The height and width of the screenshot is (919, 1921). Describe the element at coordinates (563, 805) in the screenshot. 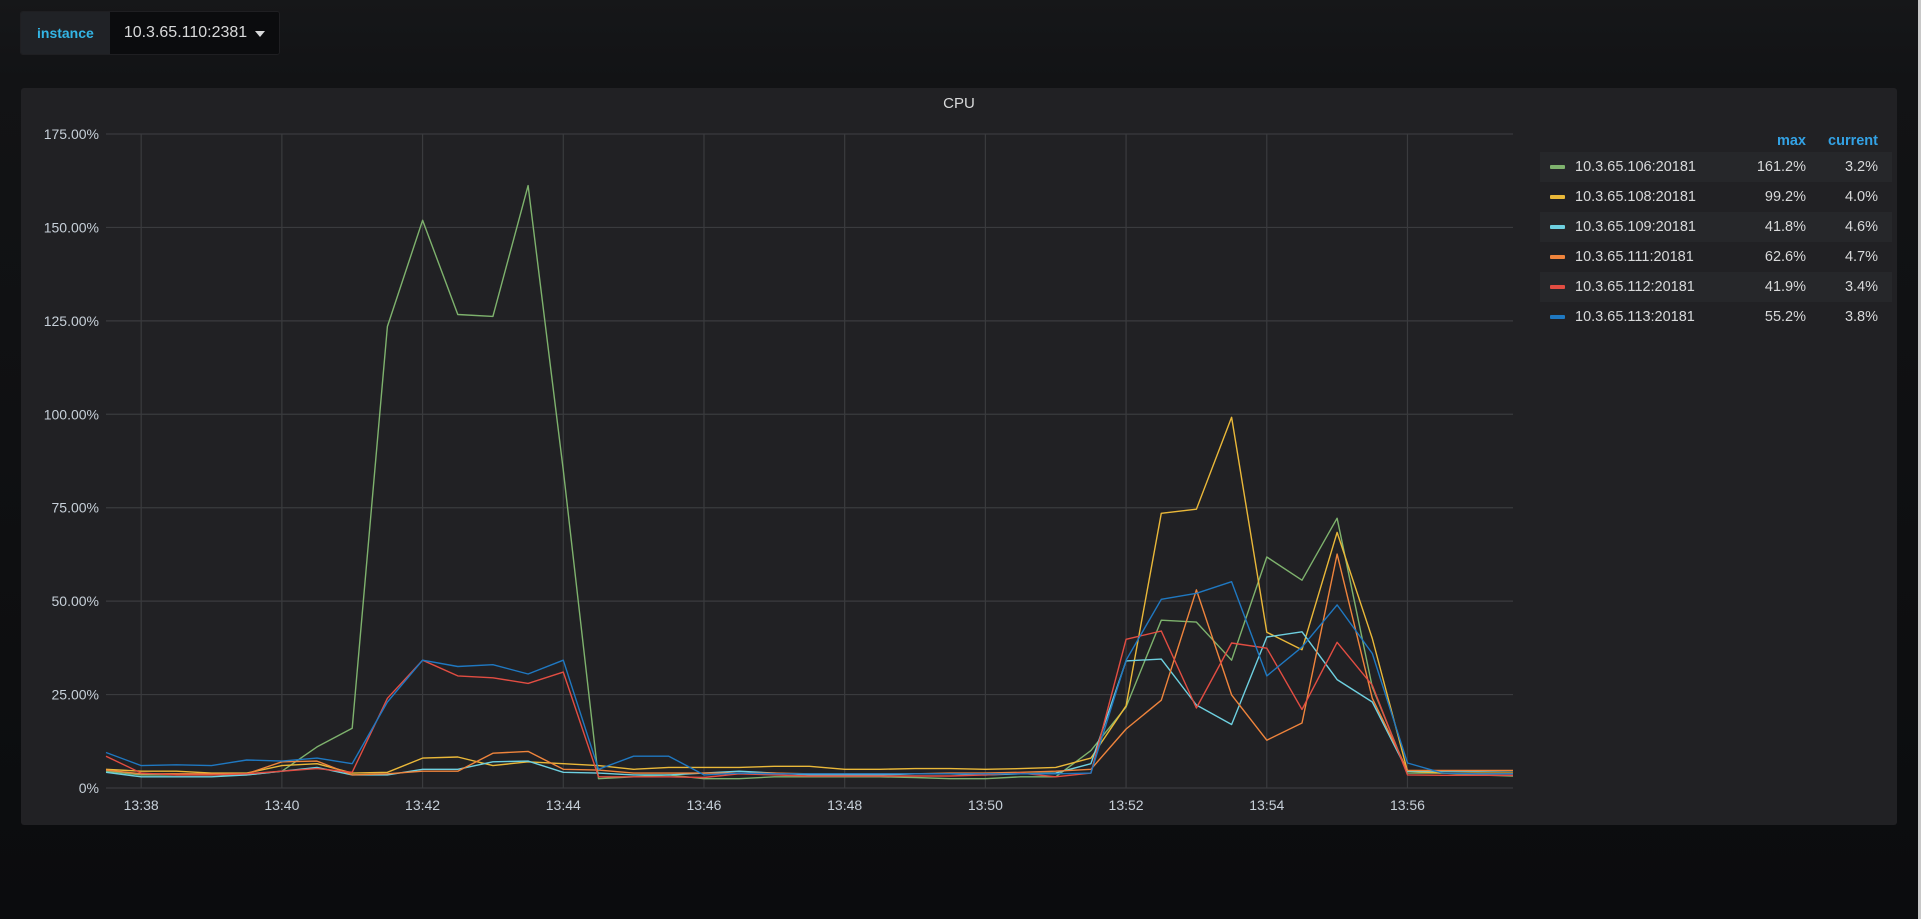

I see `x-tick-label: 13:44` at that location.